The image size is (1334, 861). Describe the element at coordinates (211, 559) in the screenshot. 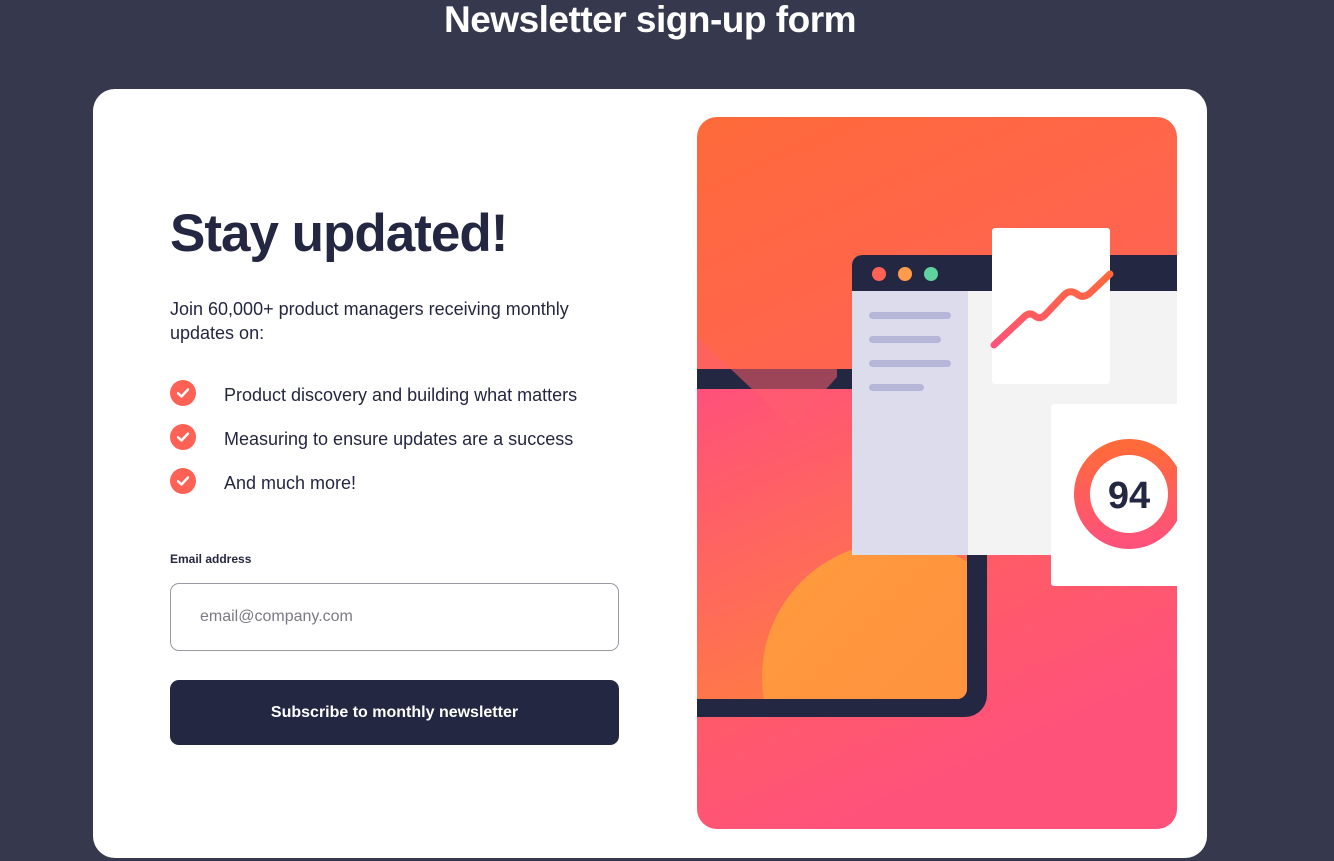

I see `email-label: Email address` at that location.